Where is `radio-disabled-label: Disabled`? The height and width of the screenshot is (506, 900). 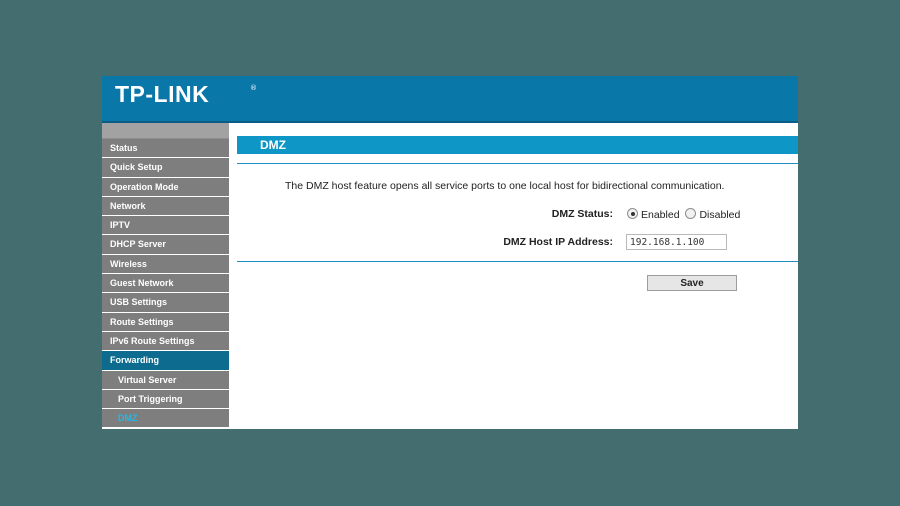
radio-disabled-label: Disabled is located at coordinates (719, 215).